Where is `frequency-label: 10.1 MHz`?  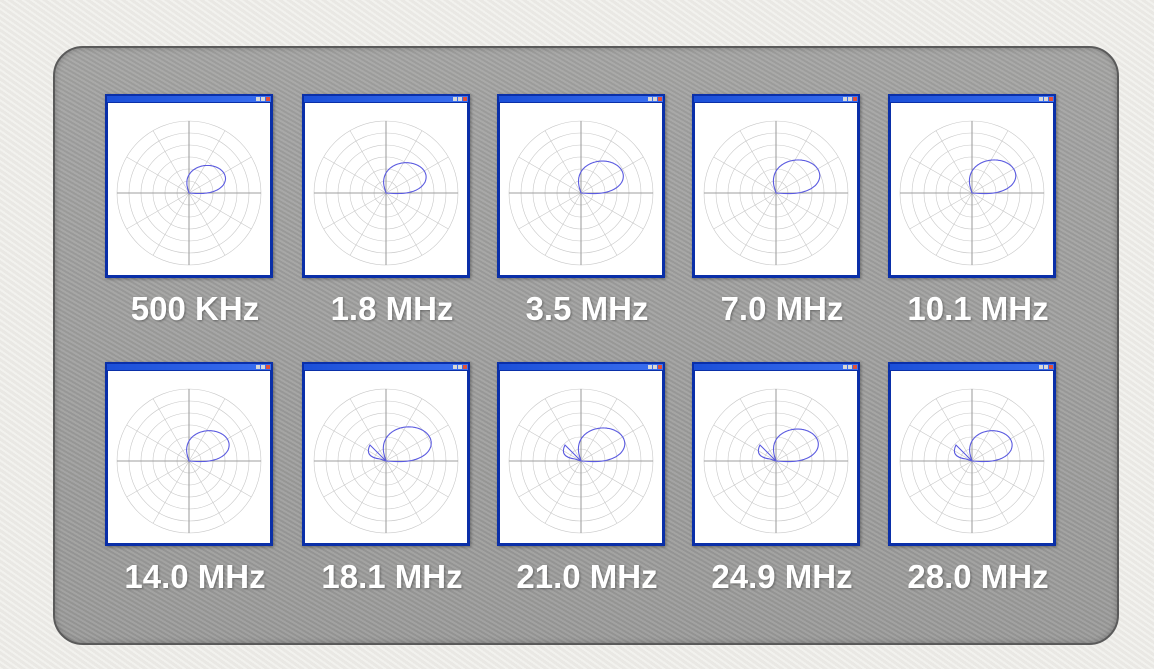 frequency-label: 10.1 MHz is located at coordinates (978, 308).